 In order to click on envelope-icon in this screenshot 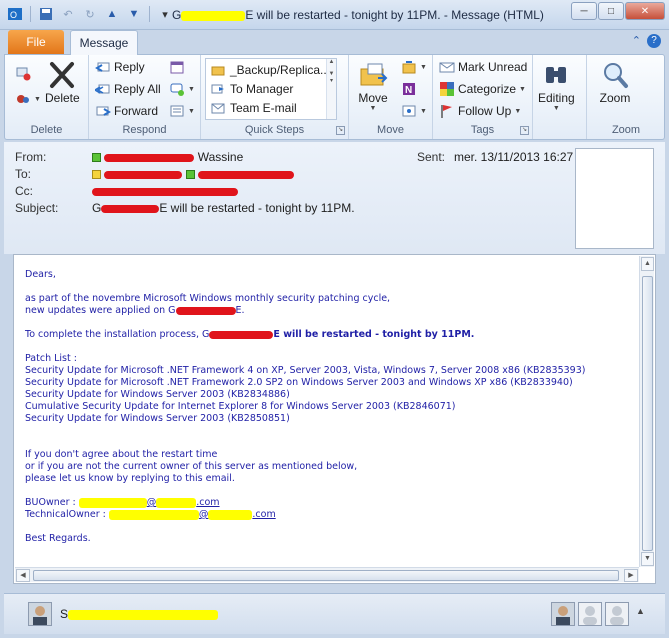, I will do `click(447, 67)`.